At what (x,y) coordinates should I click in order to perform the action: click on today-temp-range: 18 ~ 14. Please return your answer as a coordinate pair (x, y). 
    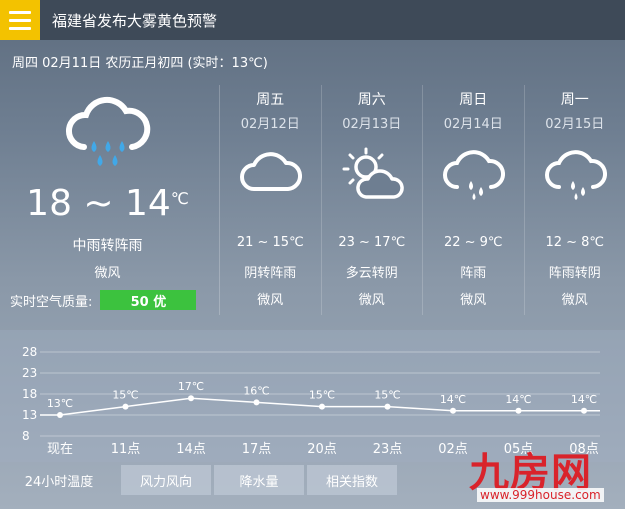
    Looking at the image, I should click on (98, 203).